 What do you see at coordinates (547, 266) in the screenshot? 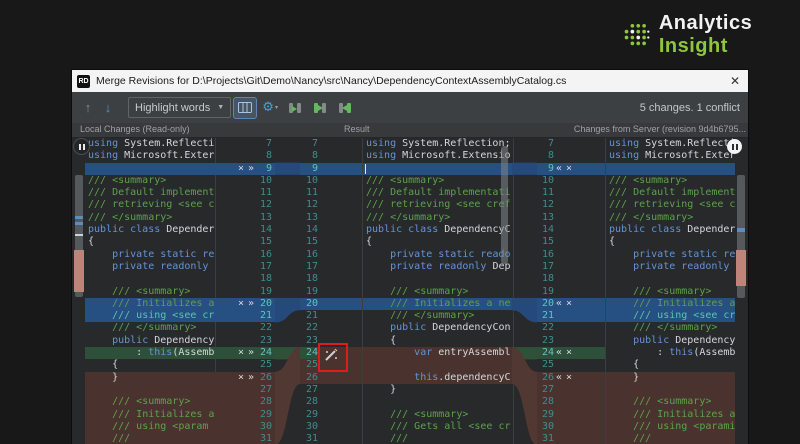
I see `line-number: 17` at bounding box center [547, 266].